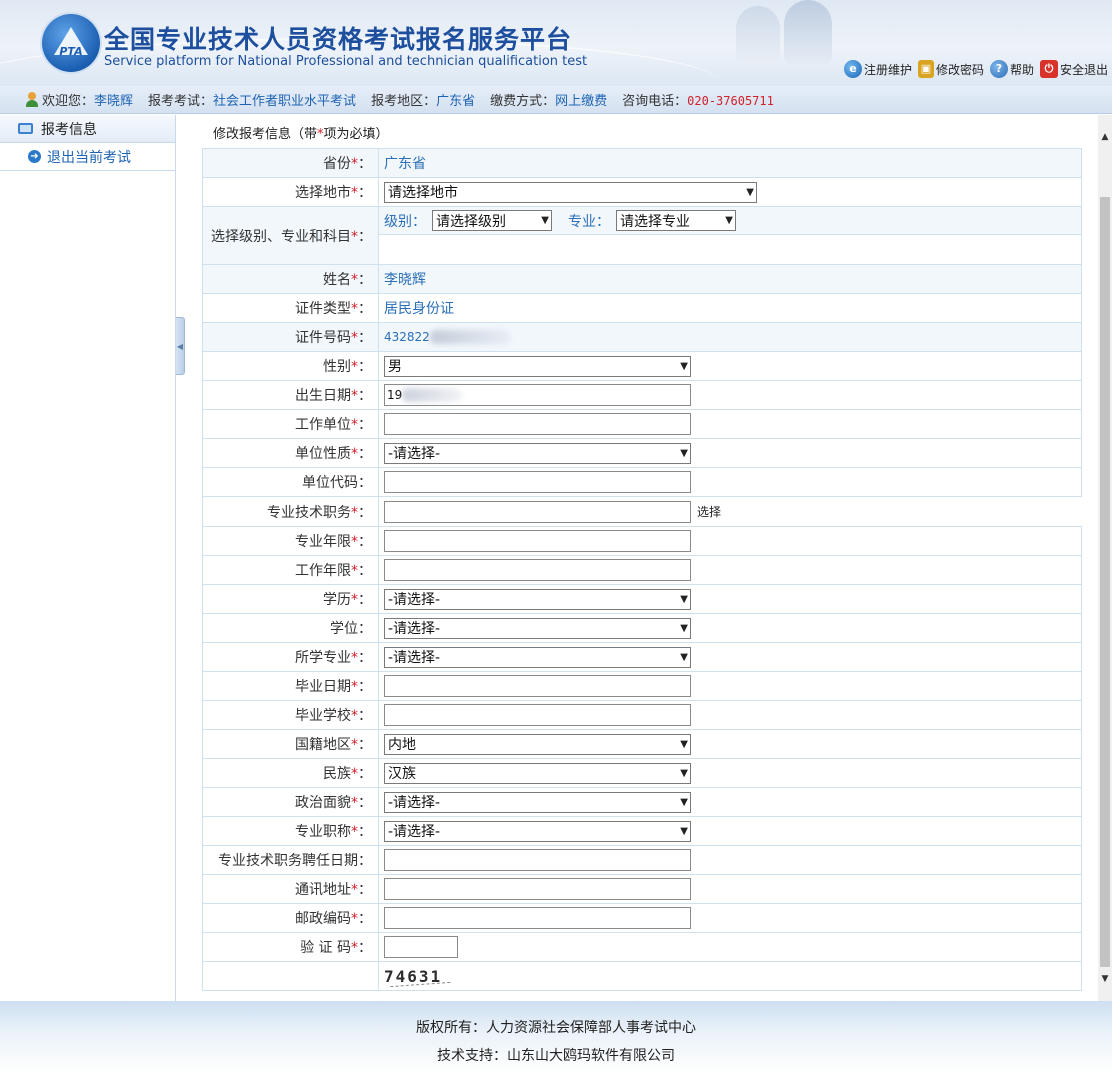  I want to click on help-link: ? 帮助, so click(1011, 69).